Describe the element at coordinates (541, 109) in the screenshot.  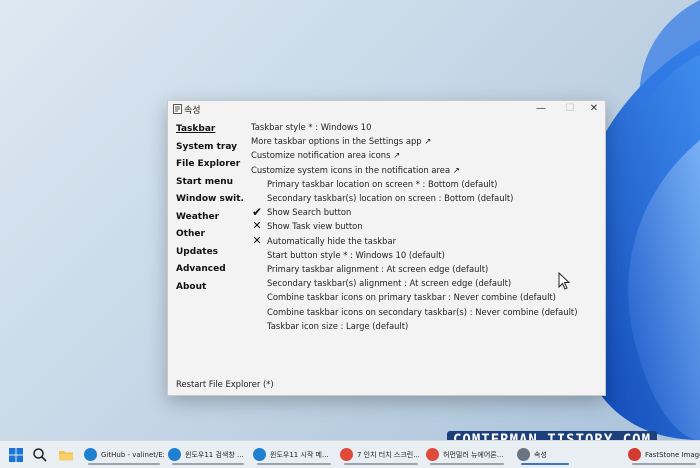
I see `minimize-button: —` at that location.